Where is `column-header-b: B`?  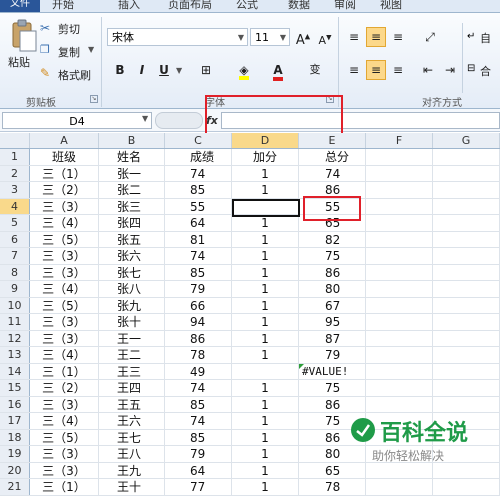
column-header-b: B is located at coordinates (132, 140).